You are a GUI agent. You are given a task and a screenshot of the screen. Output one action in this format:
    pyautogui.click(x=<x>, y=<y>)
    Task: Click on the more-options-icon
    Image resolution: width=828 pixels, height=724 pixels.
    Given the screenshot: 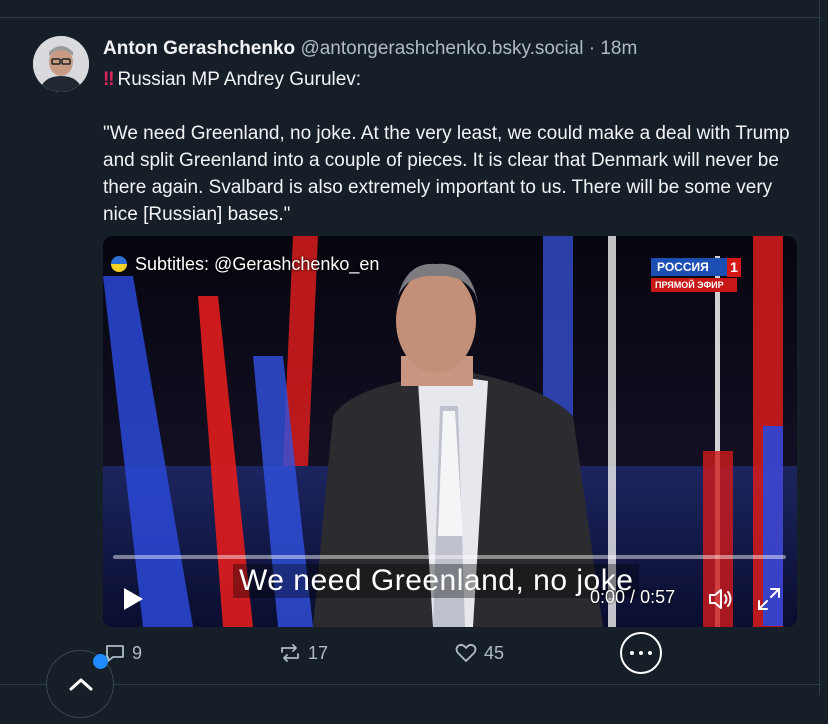 What is the action you would take?
    pyautogui.click(x=632, y=653)
    